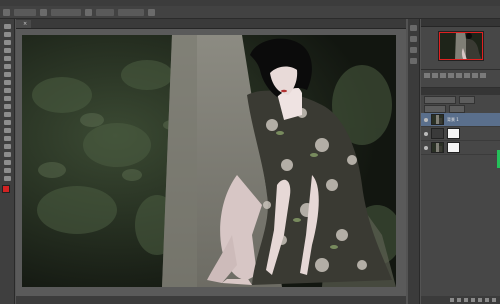 This screenshot has width=500, height=304. I want to click on adjustments-panel, so click(460, 79).